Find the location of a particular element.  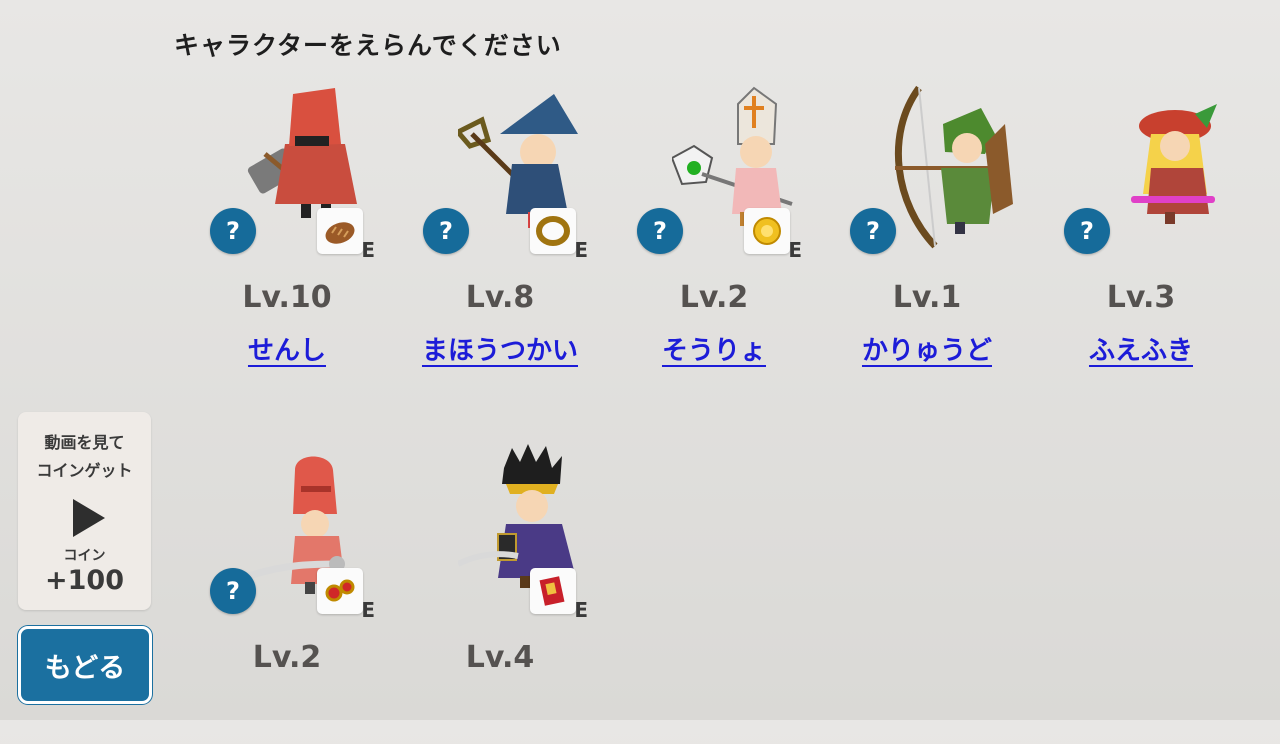

coin-reward-value: +100 is located at coordinates (84, 580).